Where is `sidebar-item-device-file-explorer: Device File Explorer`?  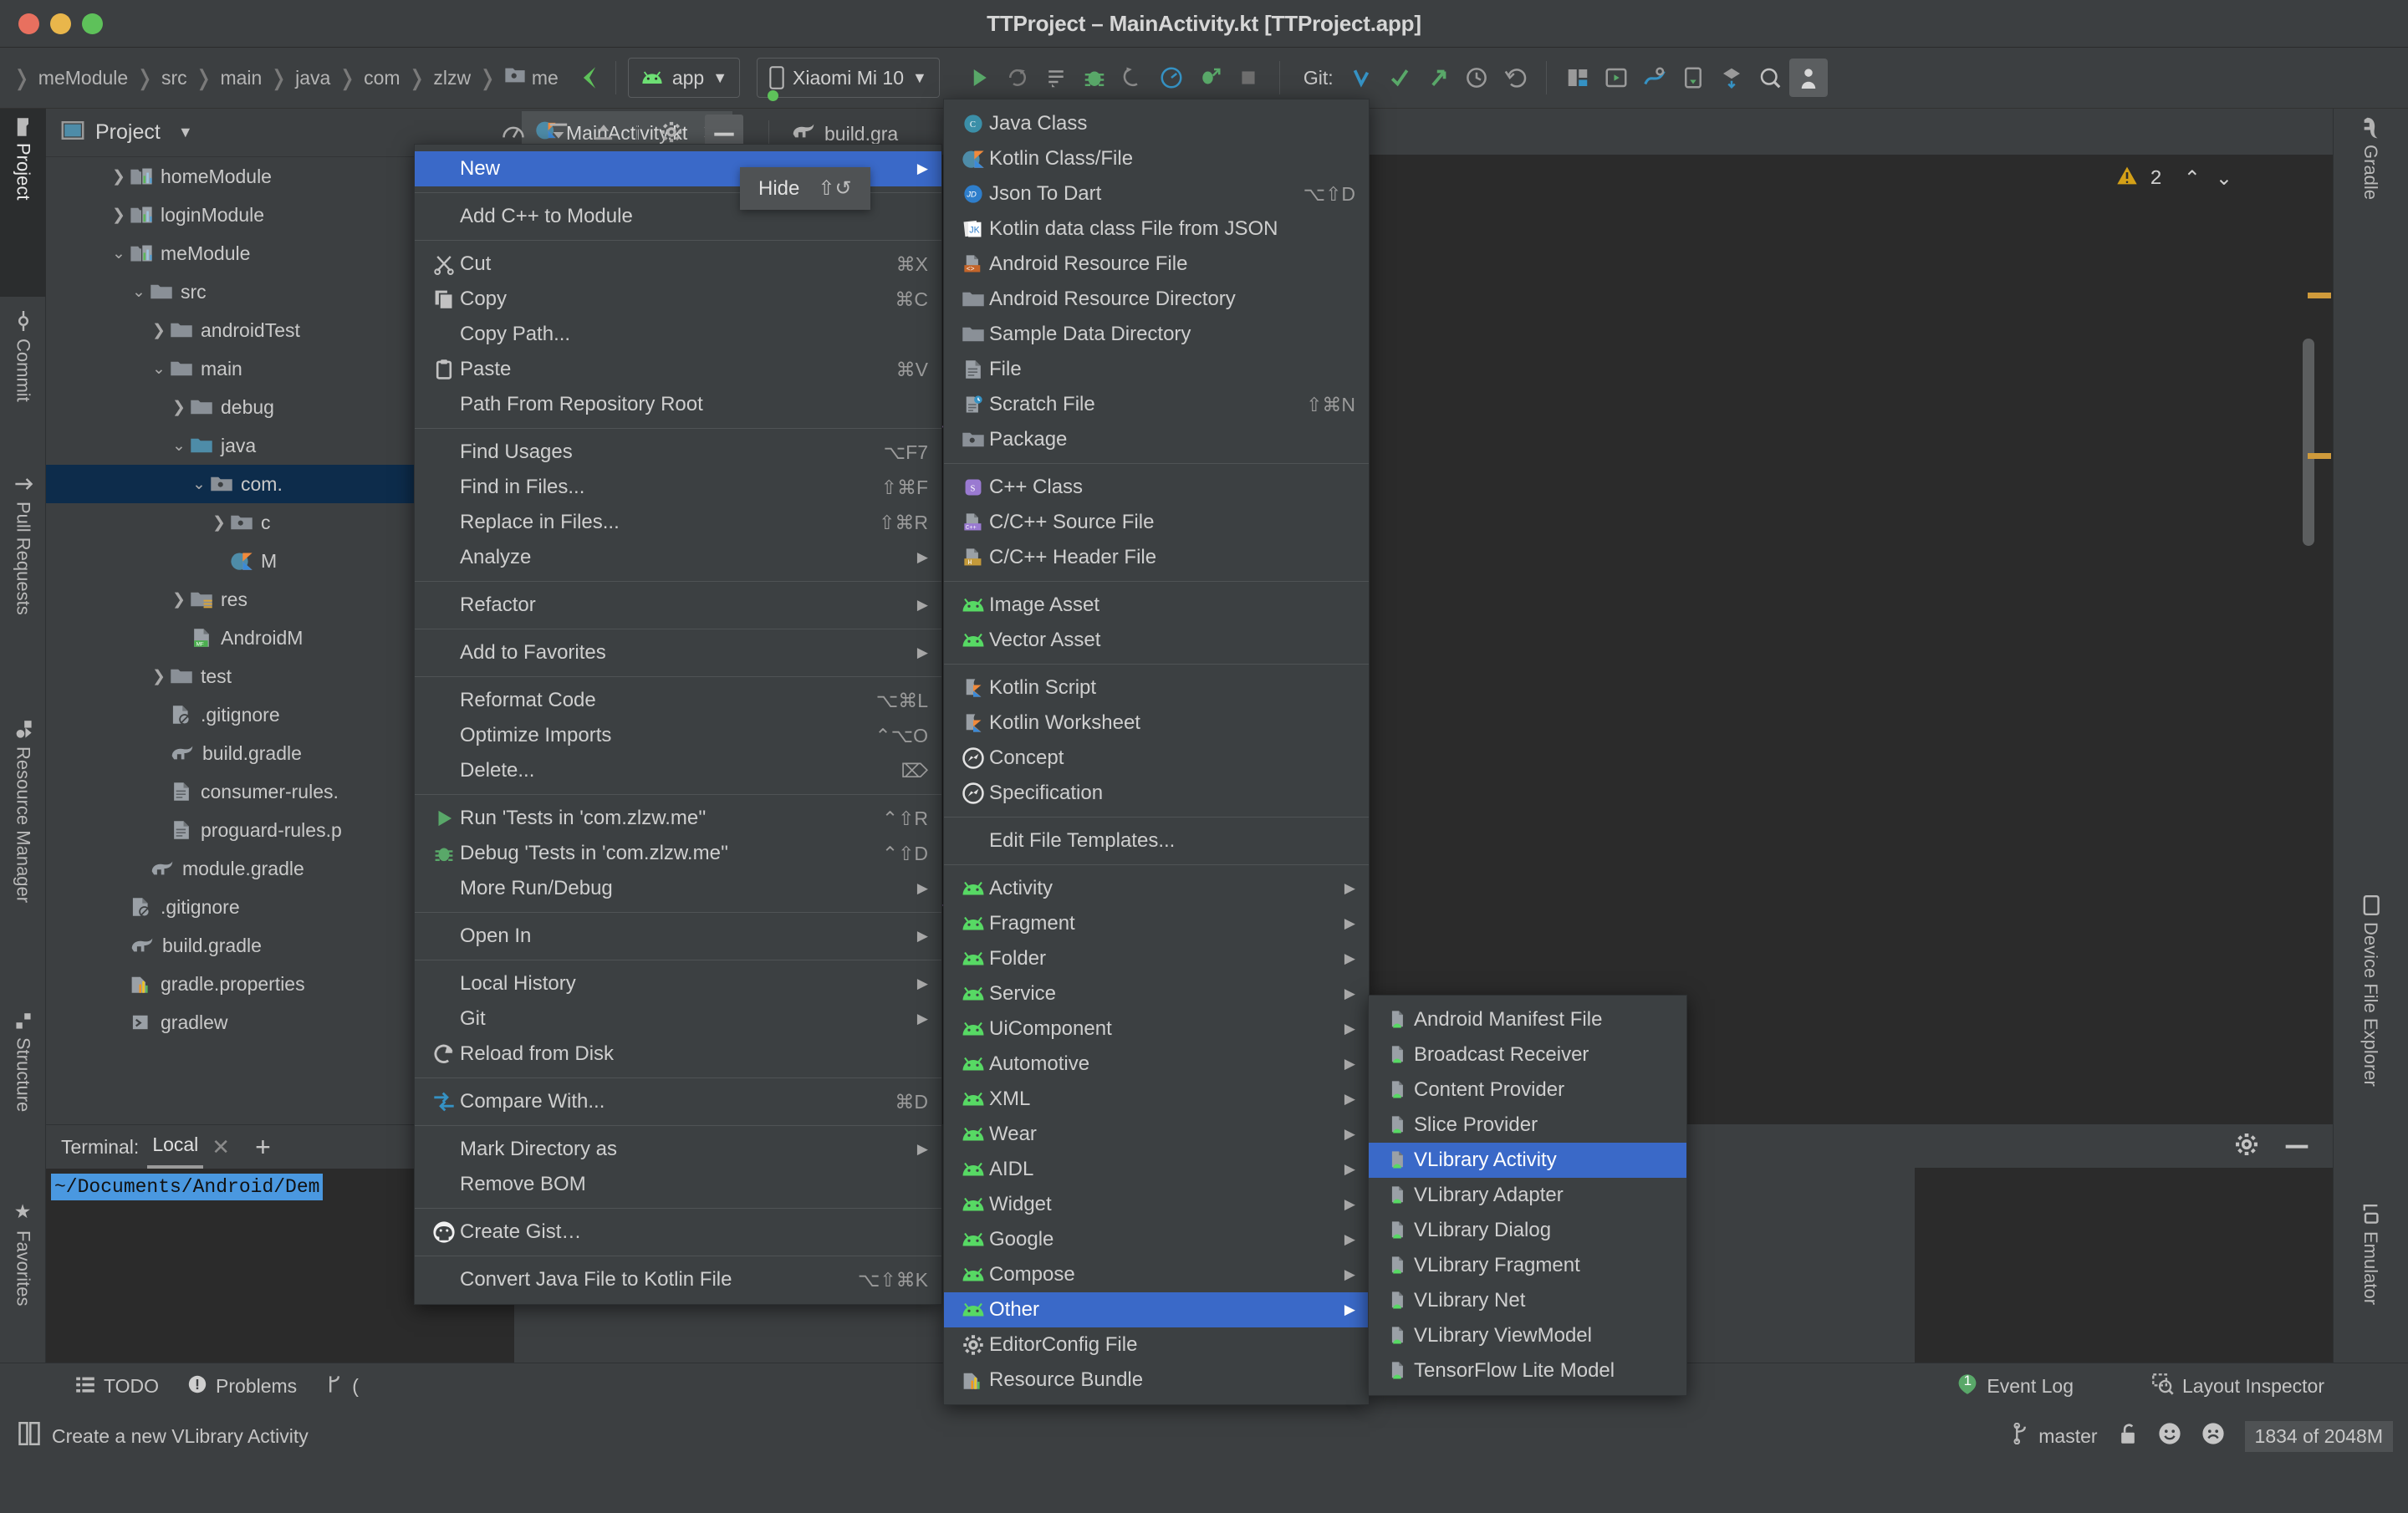
sidebar-item-device-file-explorer: Device File Explorer is located at coordinates (2371, 1036).